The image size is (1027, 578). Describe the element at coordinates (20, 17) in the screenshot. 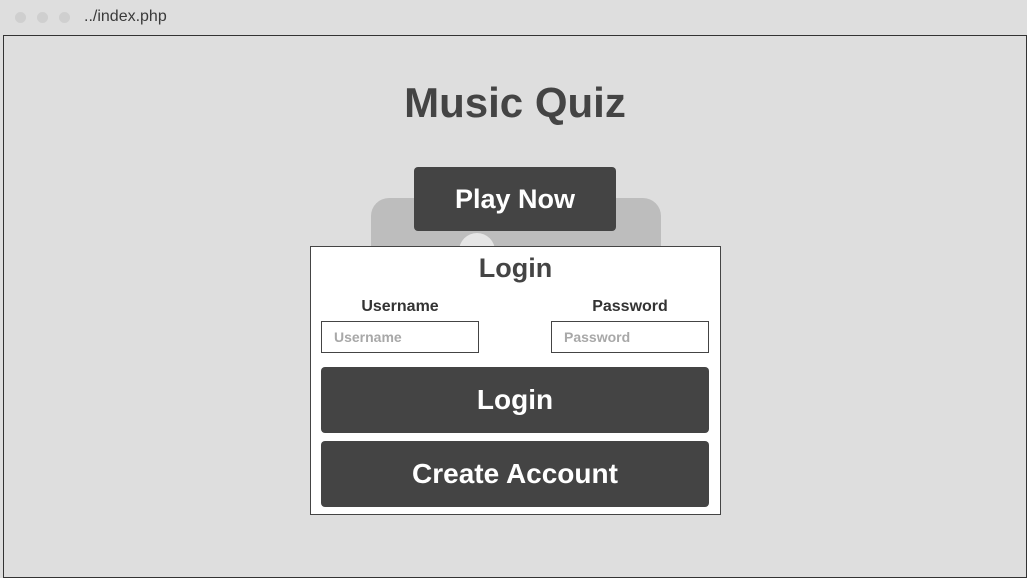

I see `window-close-icon` at that location.